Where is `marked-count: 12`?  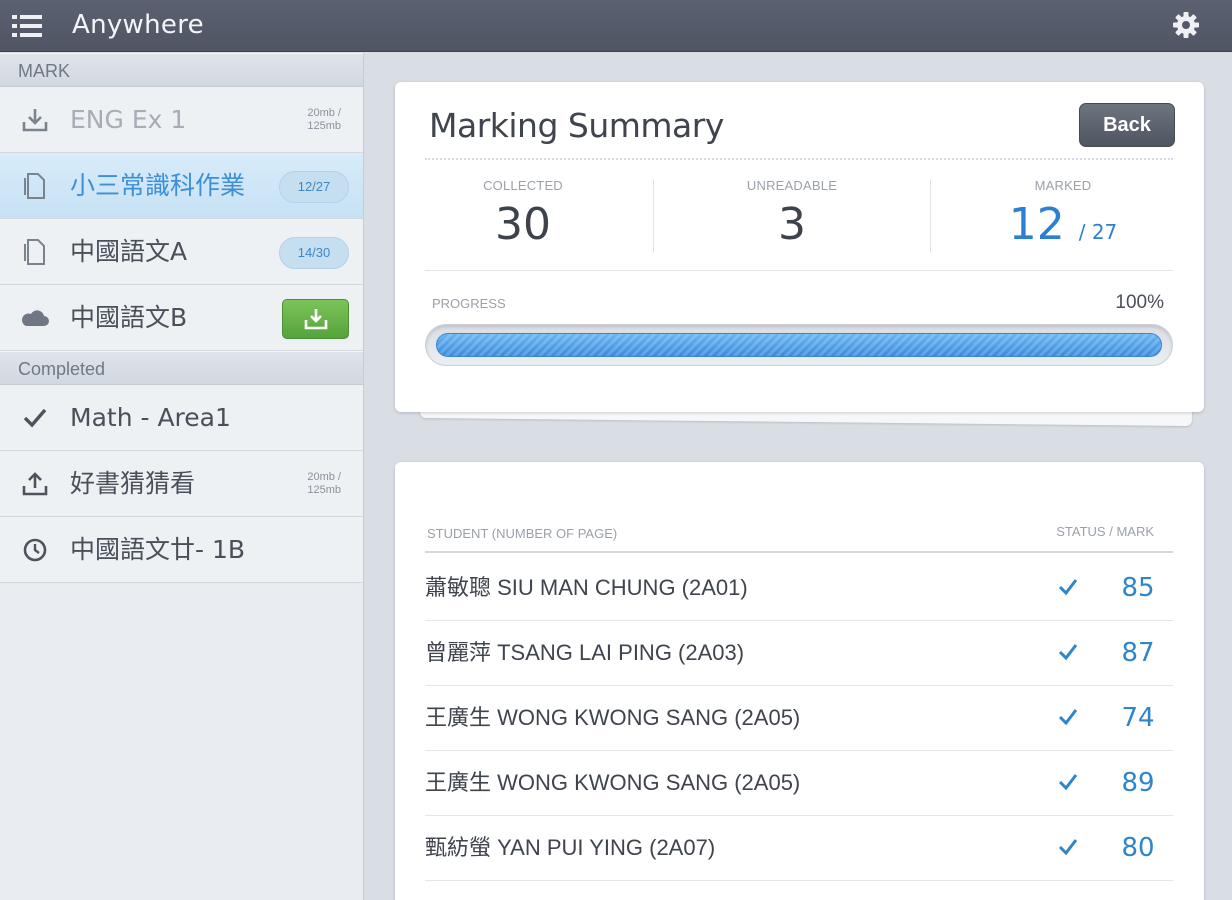 marked-count: 12 is located at coordinates (1036, 224).